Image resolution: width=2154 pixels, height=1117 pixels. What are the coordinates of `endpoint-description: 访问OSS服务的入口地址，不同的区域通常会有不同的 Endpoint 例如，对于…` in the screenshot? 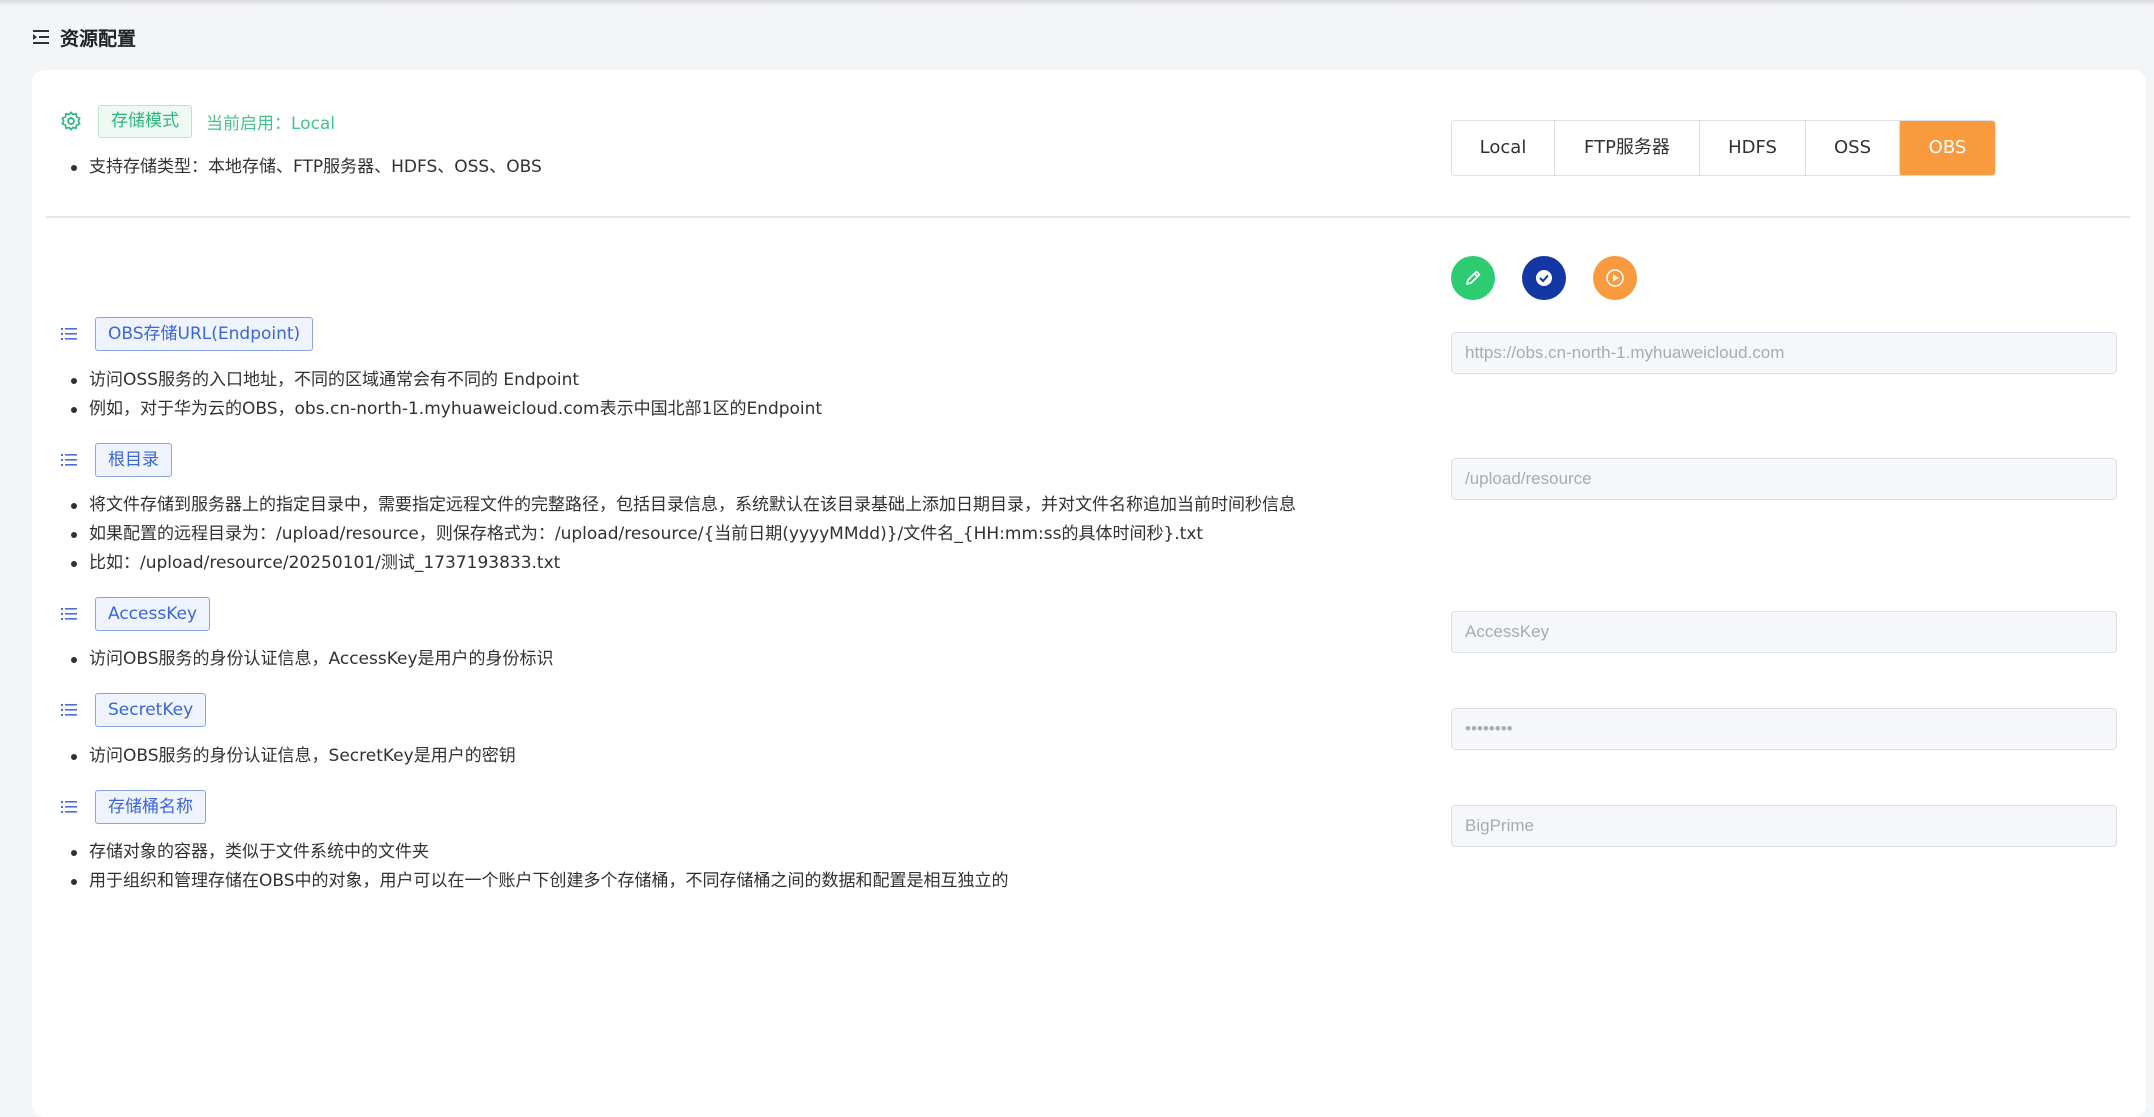 It's located at (441, 395).